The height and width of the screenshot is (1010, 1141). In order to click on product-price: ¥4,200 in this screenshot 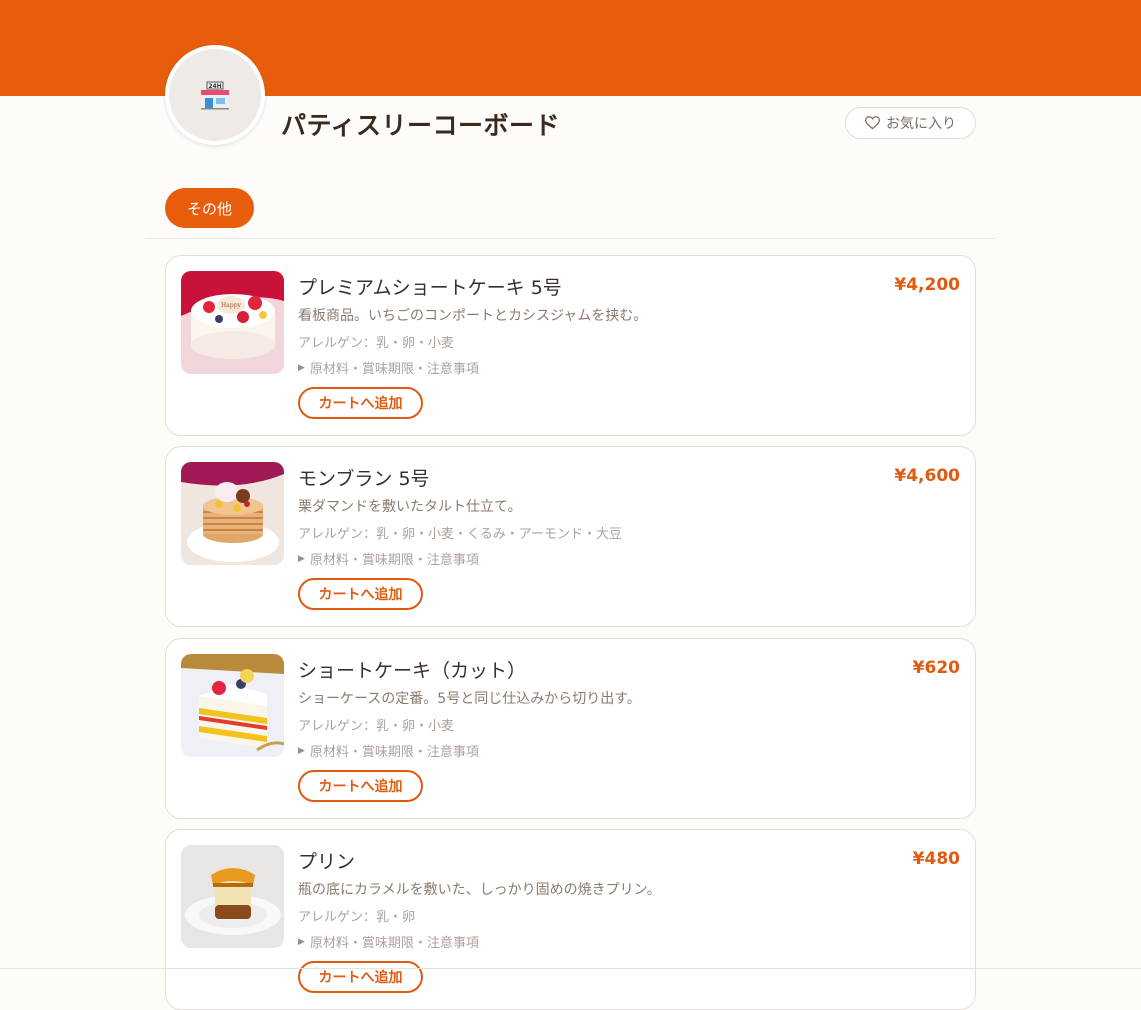, I will do `click(927, 285)`.